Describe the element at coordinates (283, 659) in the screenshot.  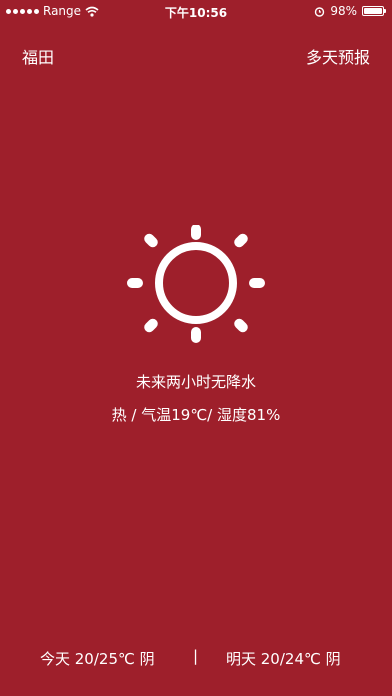
I see `tomorrow-forecast: 明天 20/24℃ 阴` at that location.